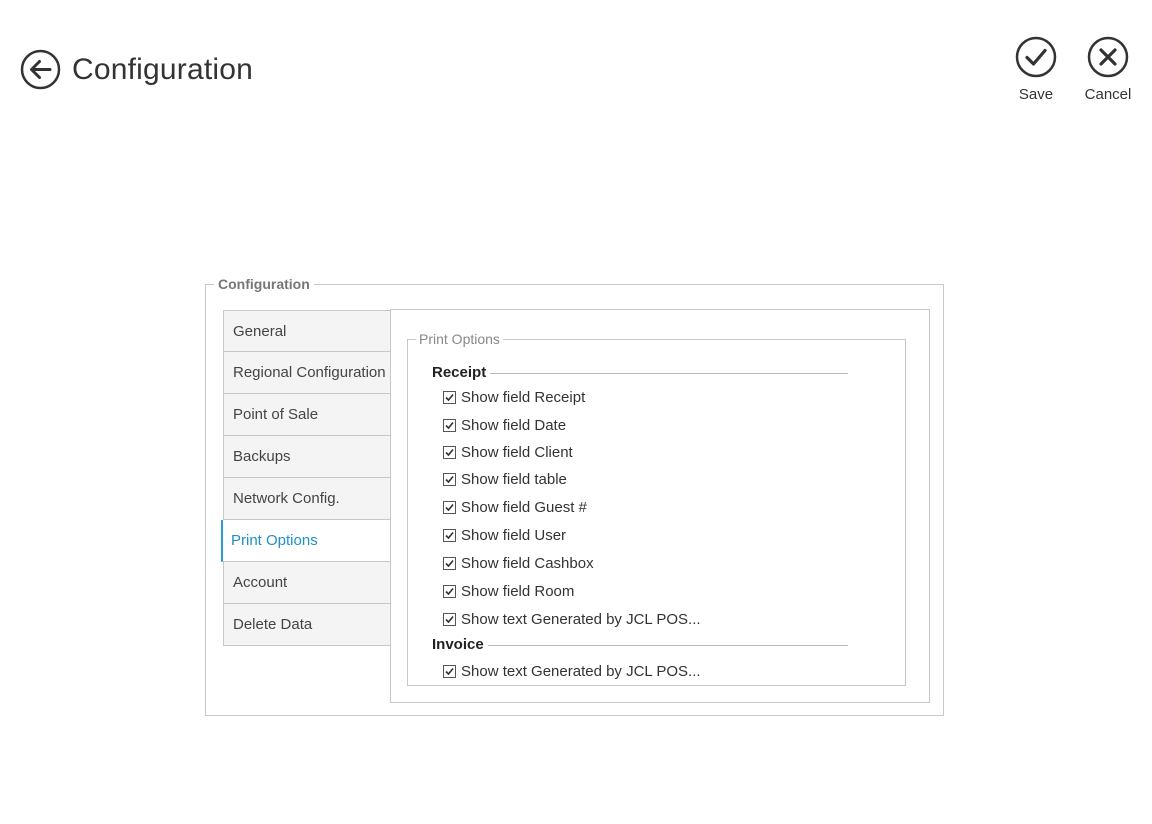 The image size is (1152, 824). I want to click on checkbox-show-field-table: Show field table, so click(505, 480).